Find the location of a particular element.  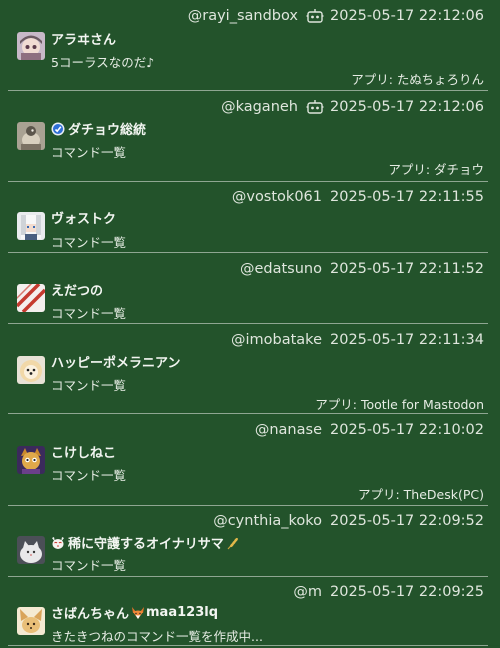

account-handle: @rayi_sandbox is located at coordinates (243, 16).